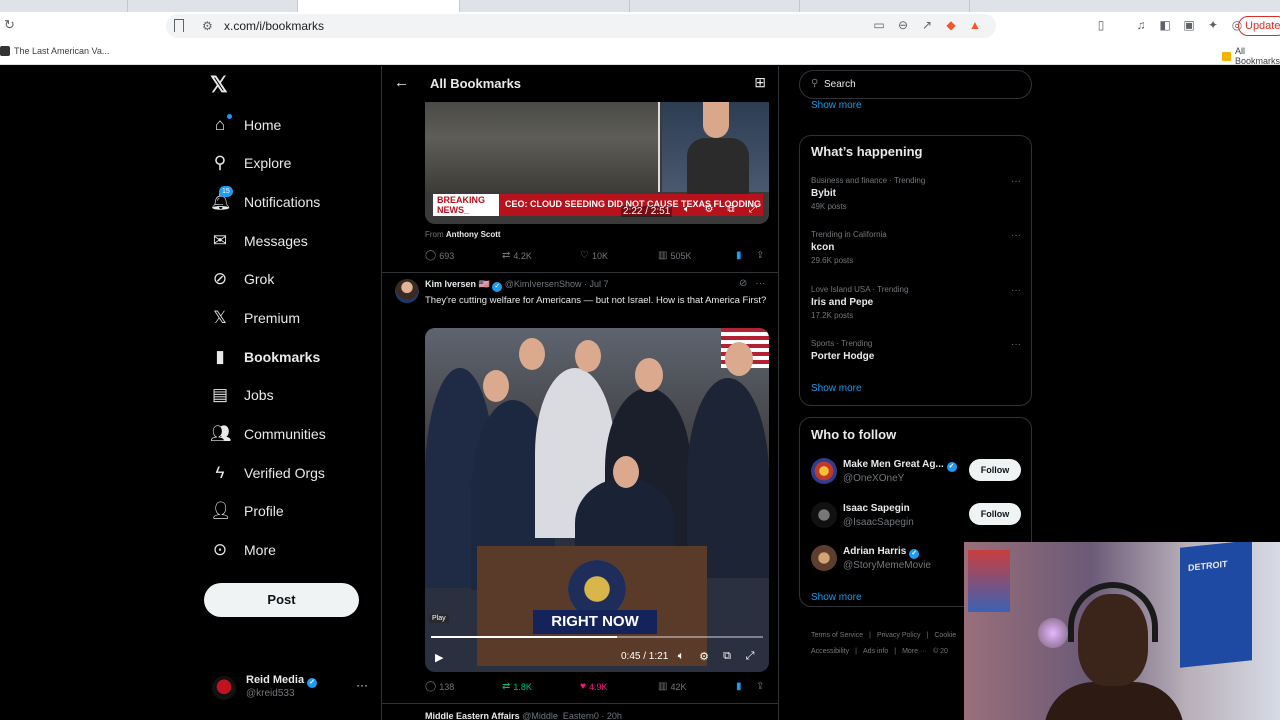 This screenshot has height=720, width=1280. I want to click on reply-button: ◯ 693, so click(439, 255).